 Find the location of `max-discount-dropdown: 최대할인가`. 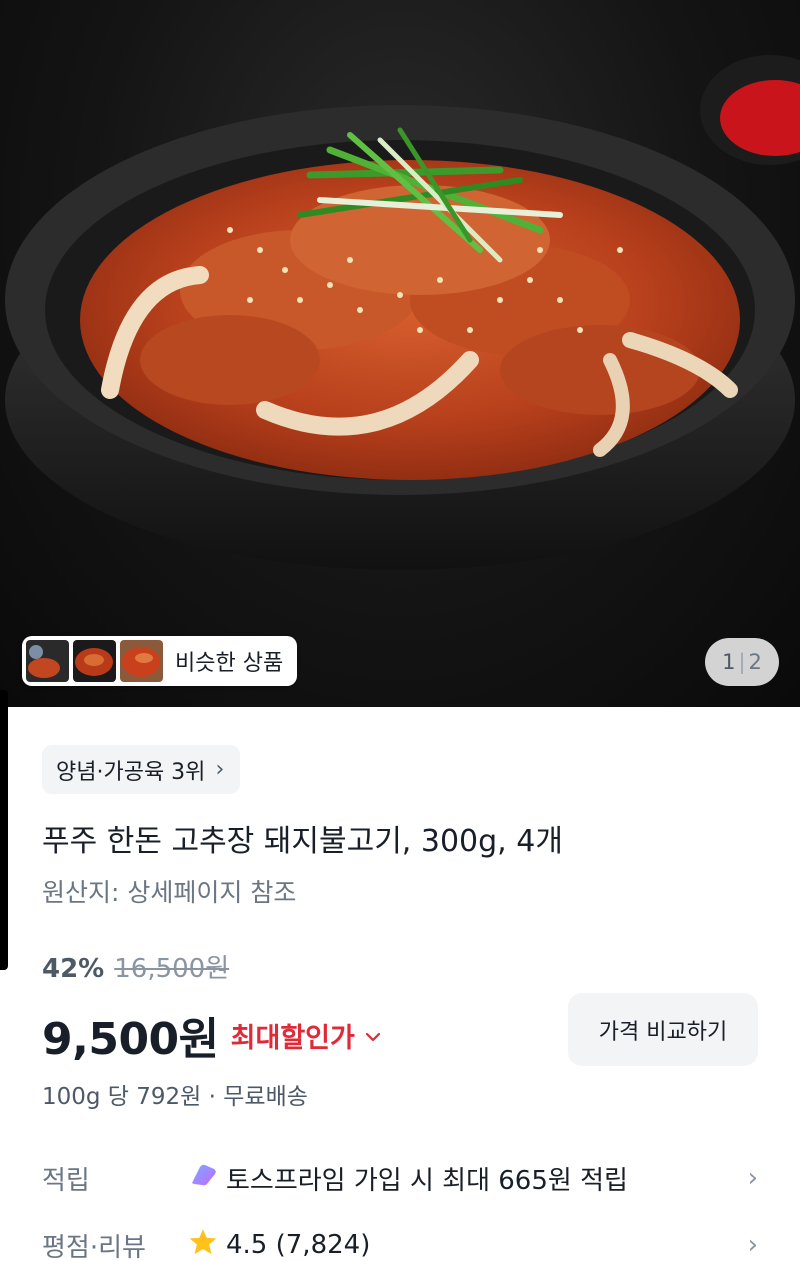

max-discount-dropdown: 최대할인가 is located at coordinates (306, 1035).